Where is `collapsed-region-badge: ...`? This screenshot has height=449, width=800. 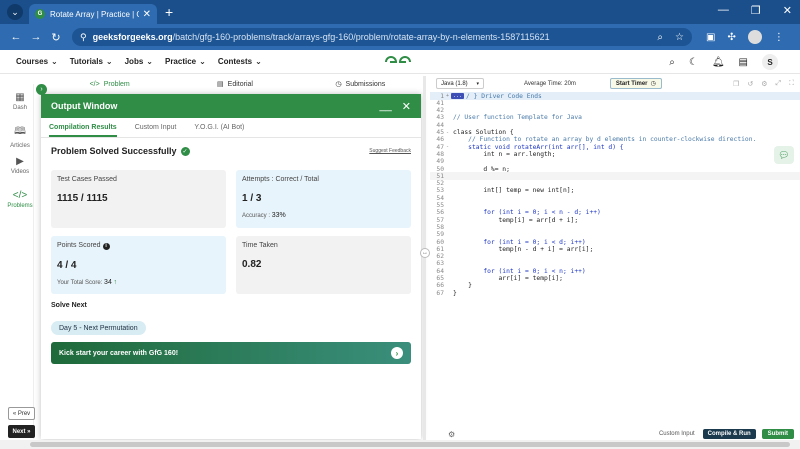
collapsed-region-badge: ... is located at coordinates (458, 96).